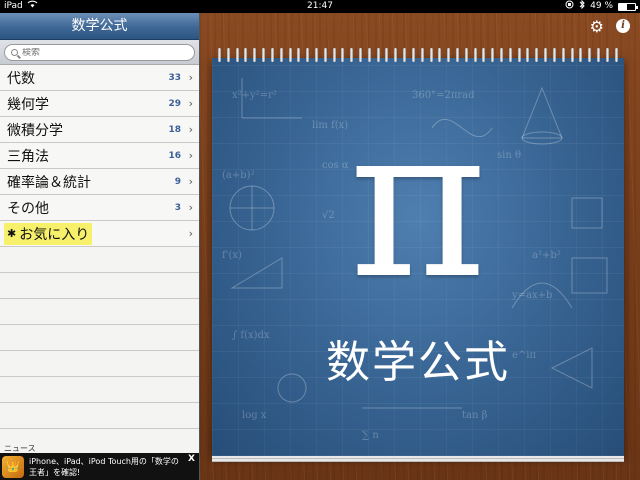 This screenshot has width=640, height=480. What do you see at coordinates (49, 182) in the screenshot?
I see `category-label: 確率論＆統計` at bounding box center [49, 182].